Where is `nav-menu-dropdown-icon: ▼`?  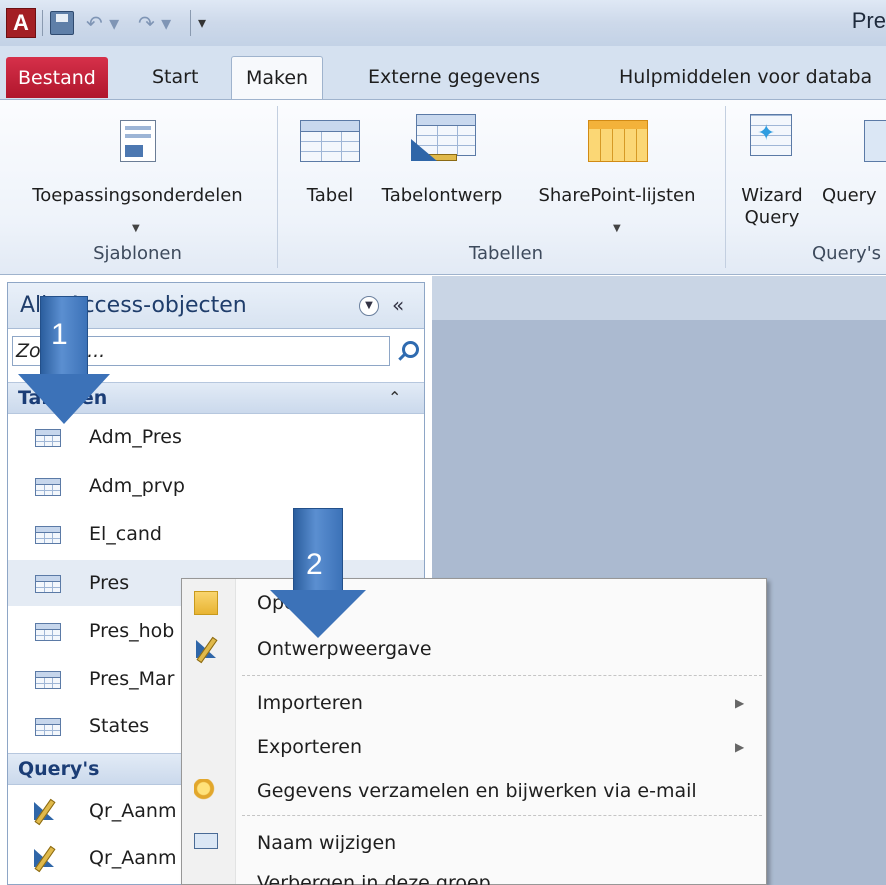
nav-menu-dropdown-icon: ▼ is located at coordinates (369, 306).